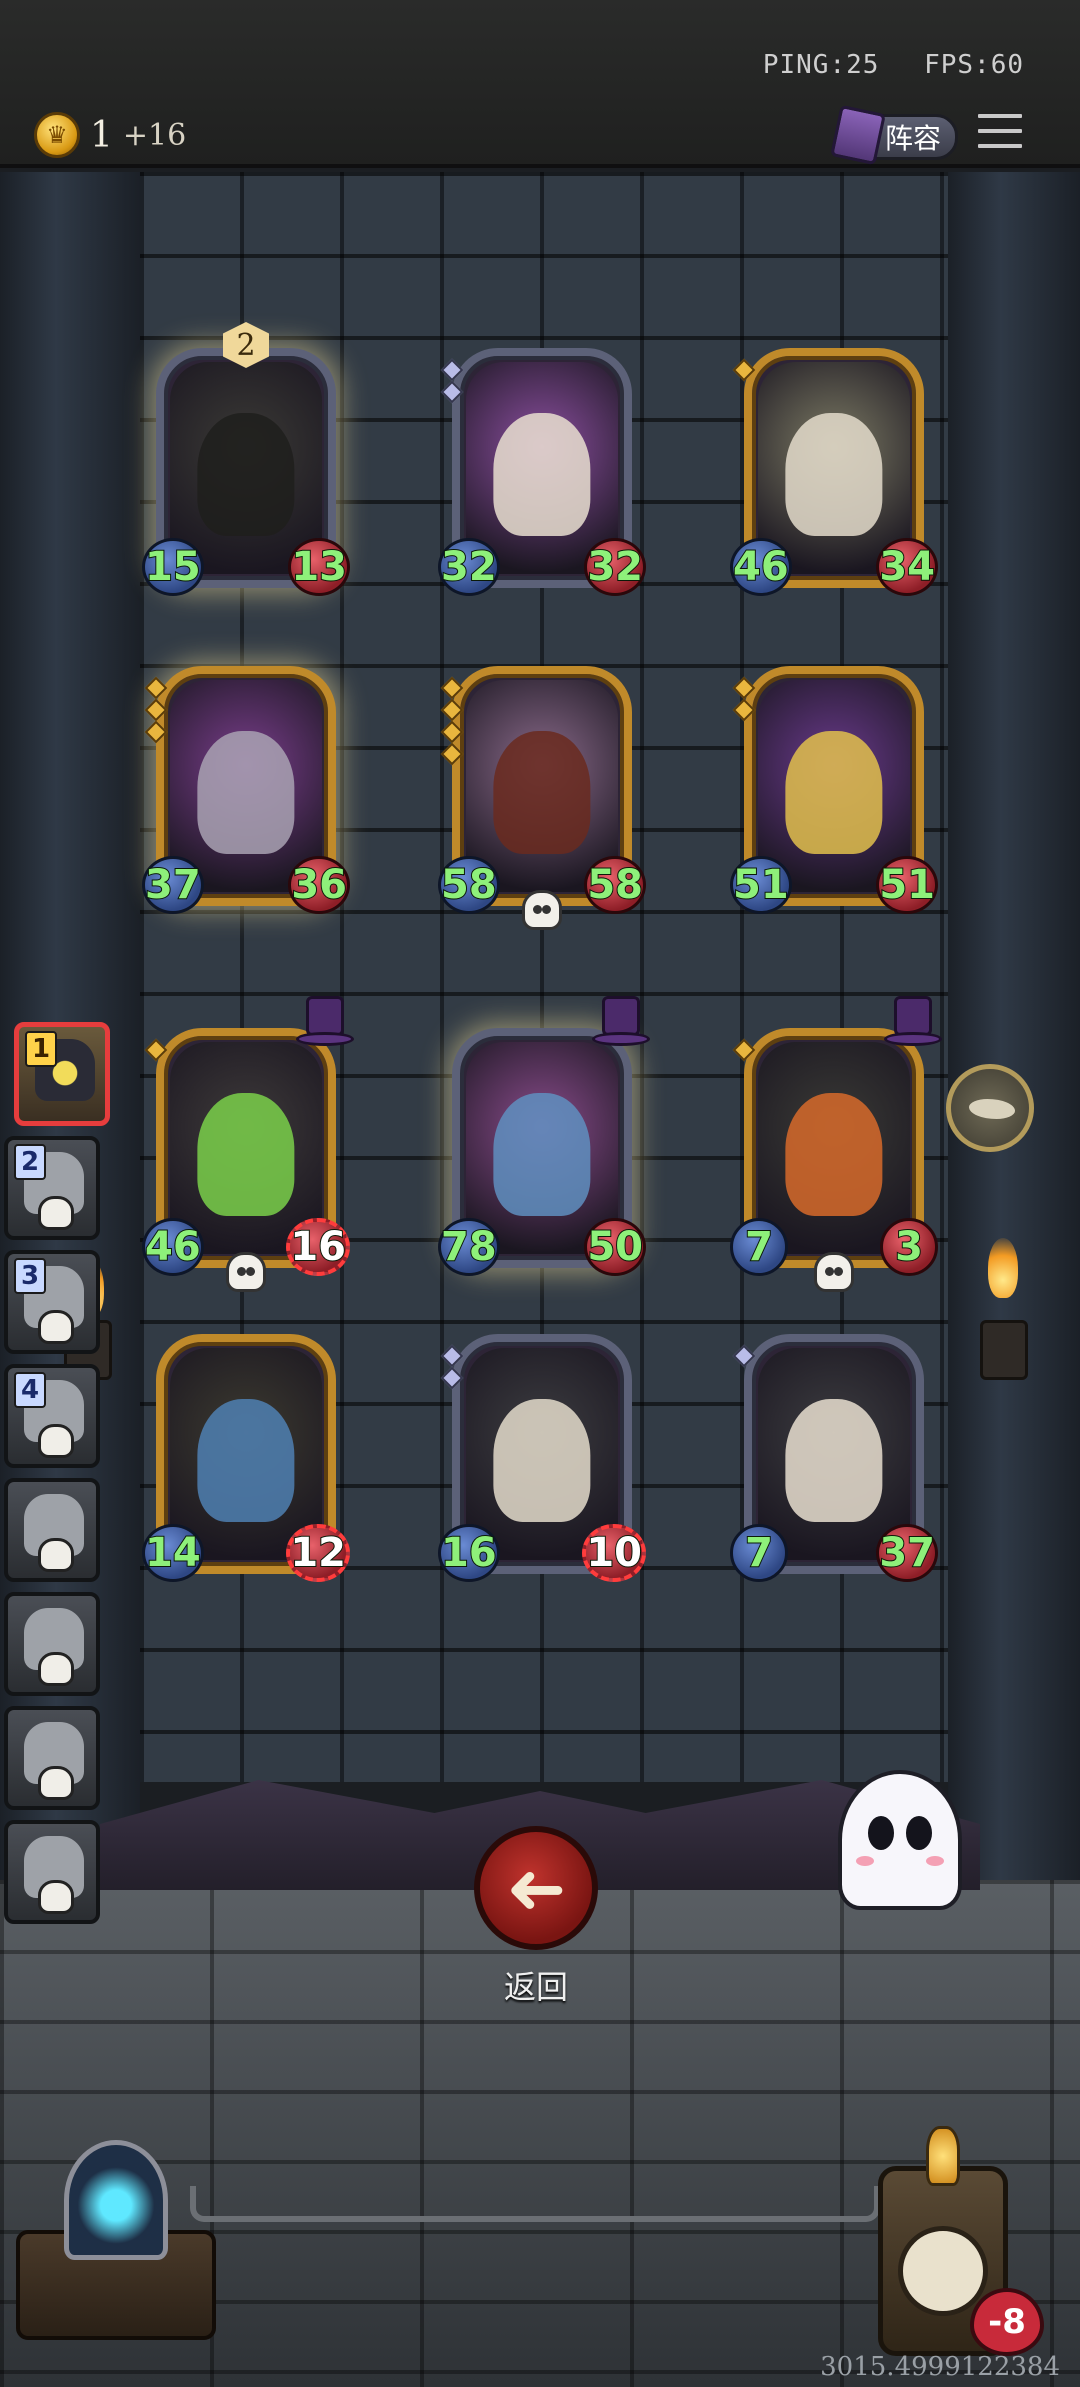  I want to click on minion-health: 13, so click(319, 567).